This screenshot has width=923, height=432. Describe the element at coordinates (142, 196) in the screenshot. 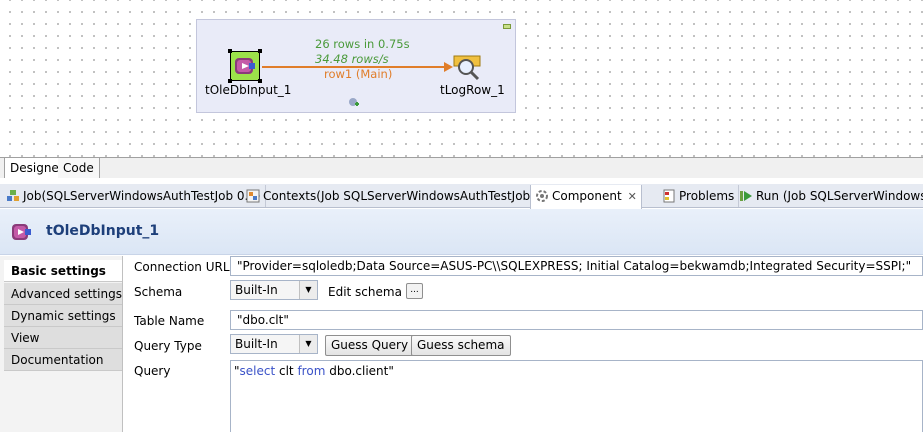

I see `tab-job-label: Job(SQLServerWindowsAuthTestJob 0.1)` at that location.